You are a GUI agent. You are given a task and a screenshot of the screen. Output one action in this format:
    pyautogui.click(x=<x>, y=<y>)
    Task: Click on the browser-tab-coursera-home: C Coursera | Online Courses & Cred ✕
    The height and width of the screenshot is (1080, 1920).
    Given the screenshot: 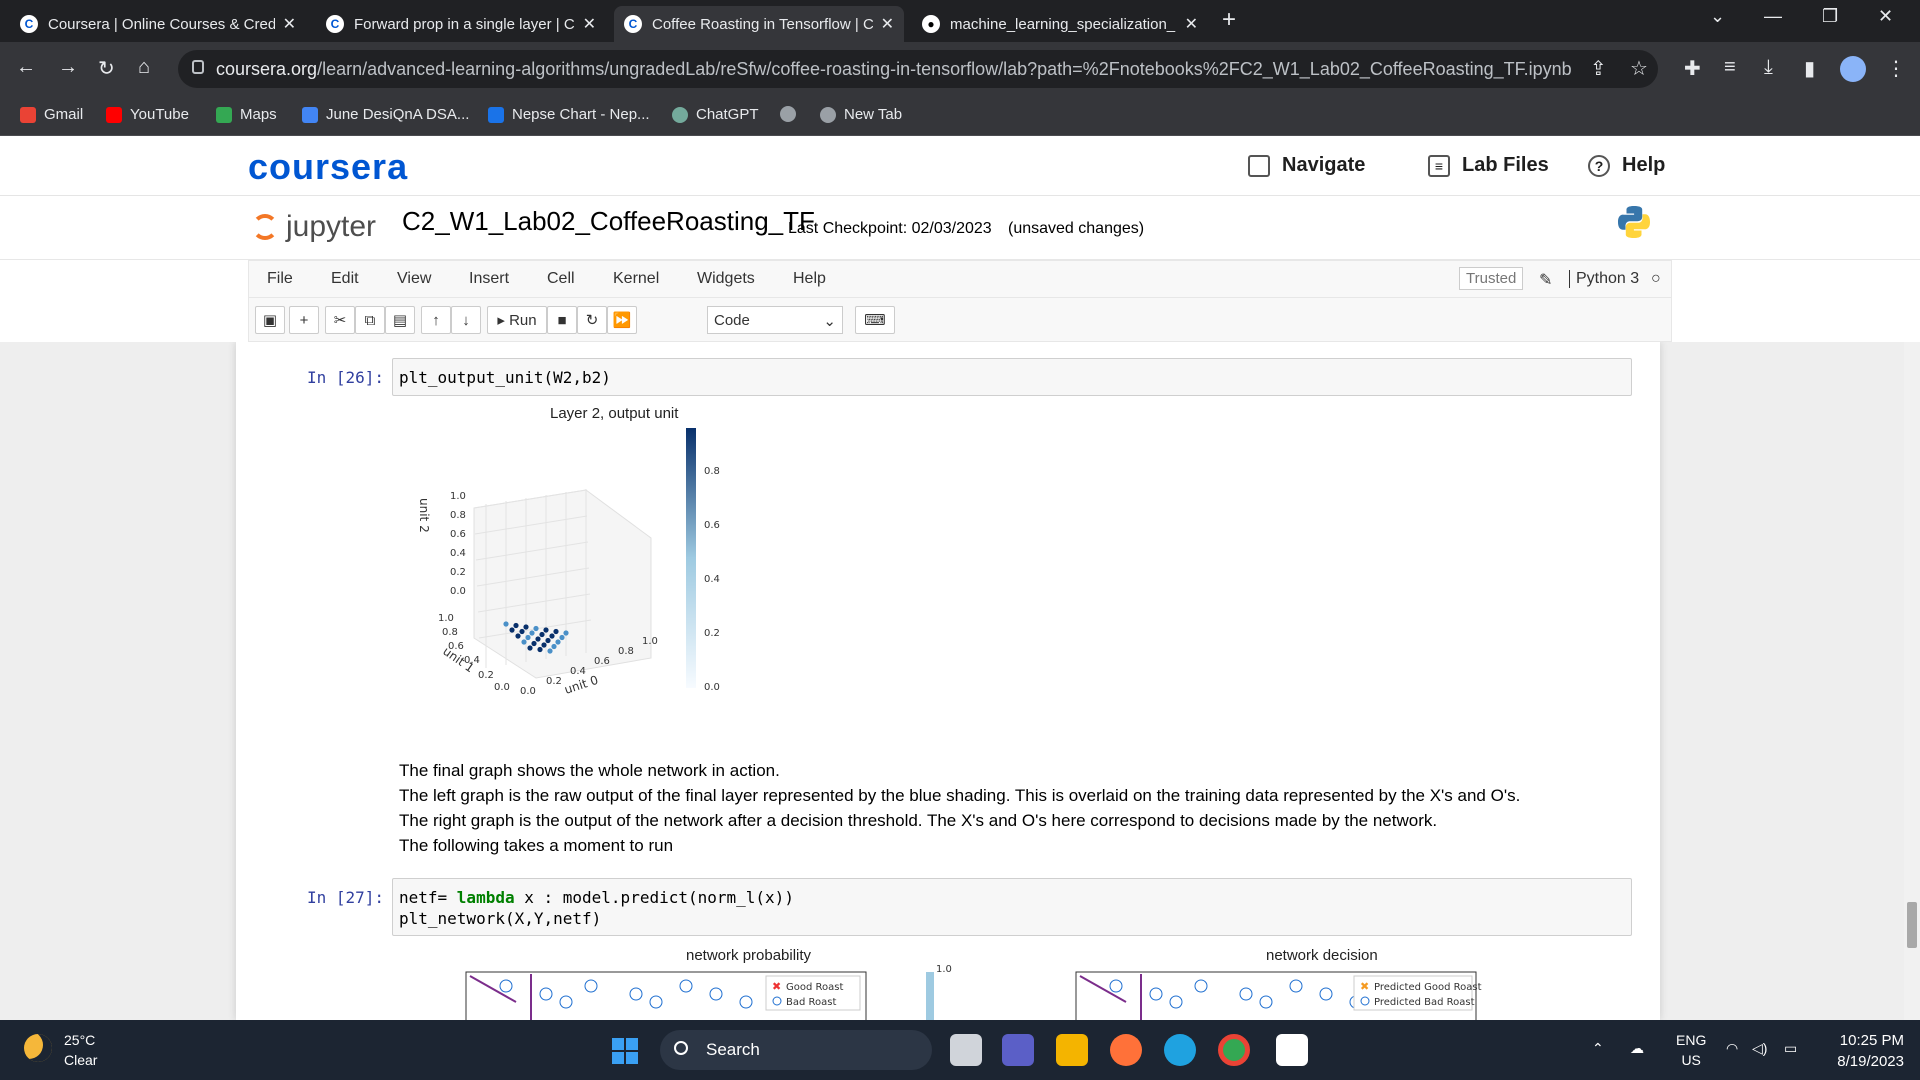 What is the action you would take?
    pyautogui.click(x=158, y=24)
    